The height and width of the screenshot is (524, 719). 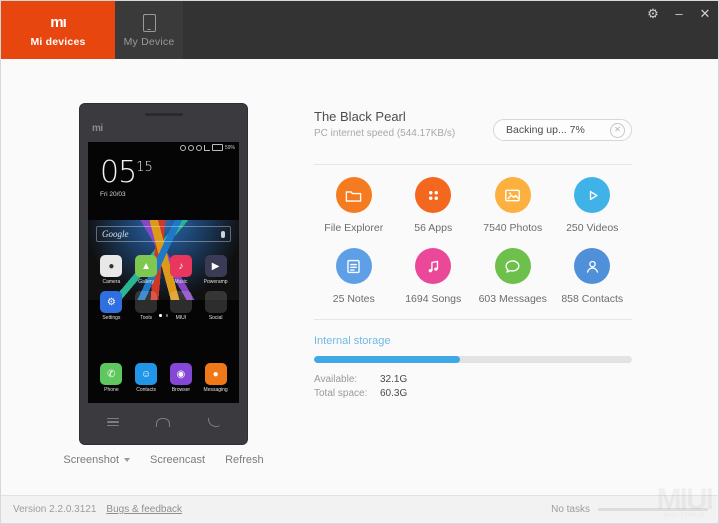 I want to click on tab-my-device: My Device, so click(x=149, y=30).